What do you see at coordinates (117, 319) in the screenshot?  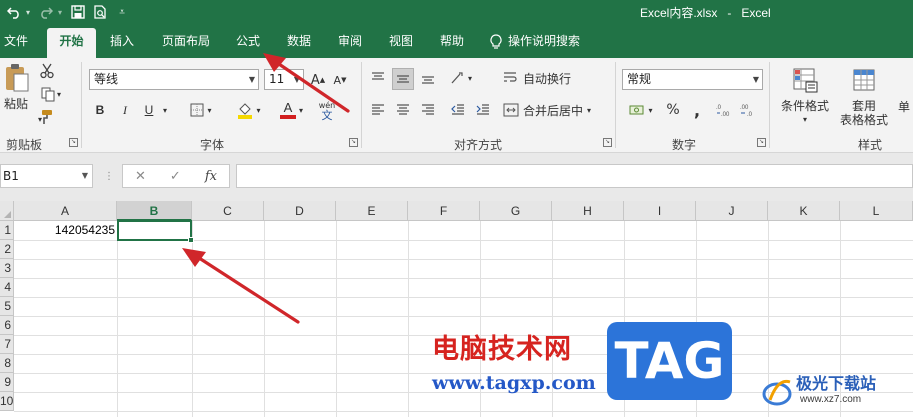 I see `gridline` at bounding box center [117, 319].